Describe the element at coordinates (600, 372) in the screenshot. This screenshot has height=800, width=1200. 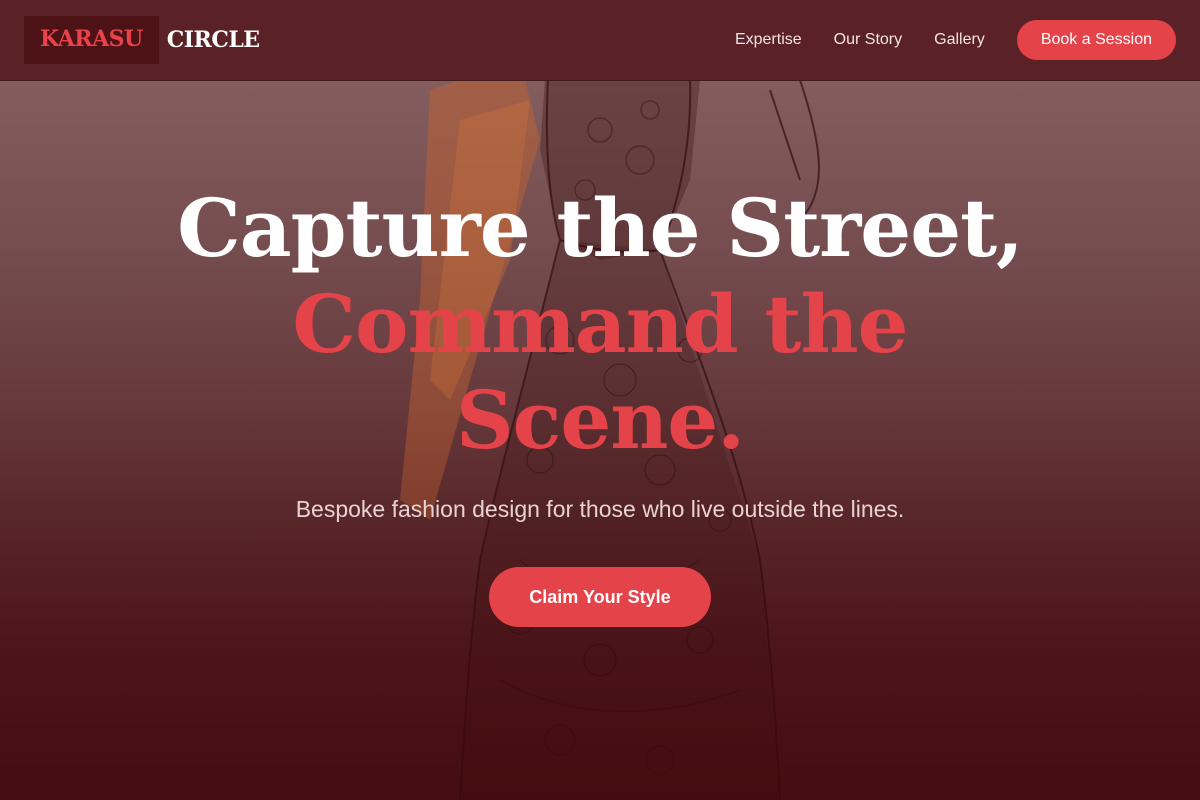
I see `headline-accent: Command the Scene.` at that location.